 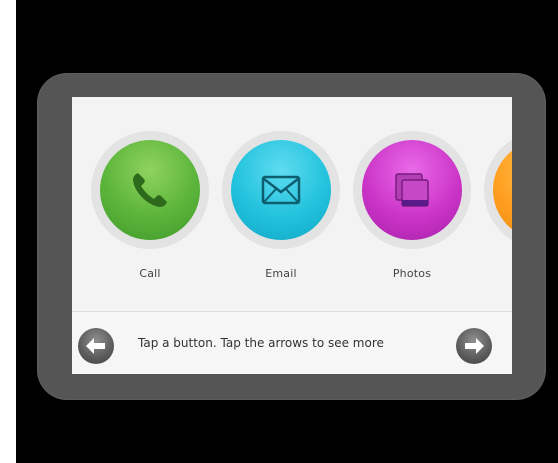 I want to click on hint-text: Tap a button. Tap the arrows to see more, so click(x=261, y=343).